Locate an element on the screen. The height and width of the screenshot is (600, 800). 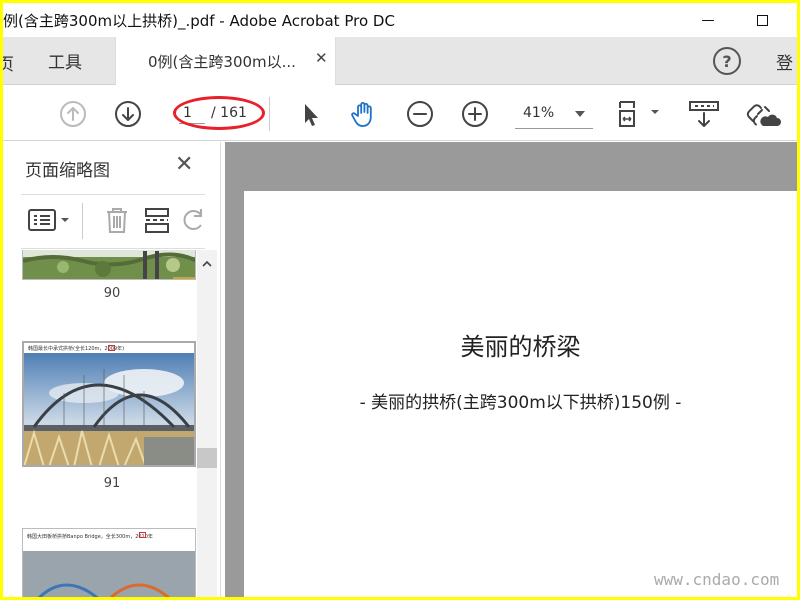
maximize-icon is located at coordinates (762, 20).